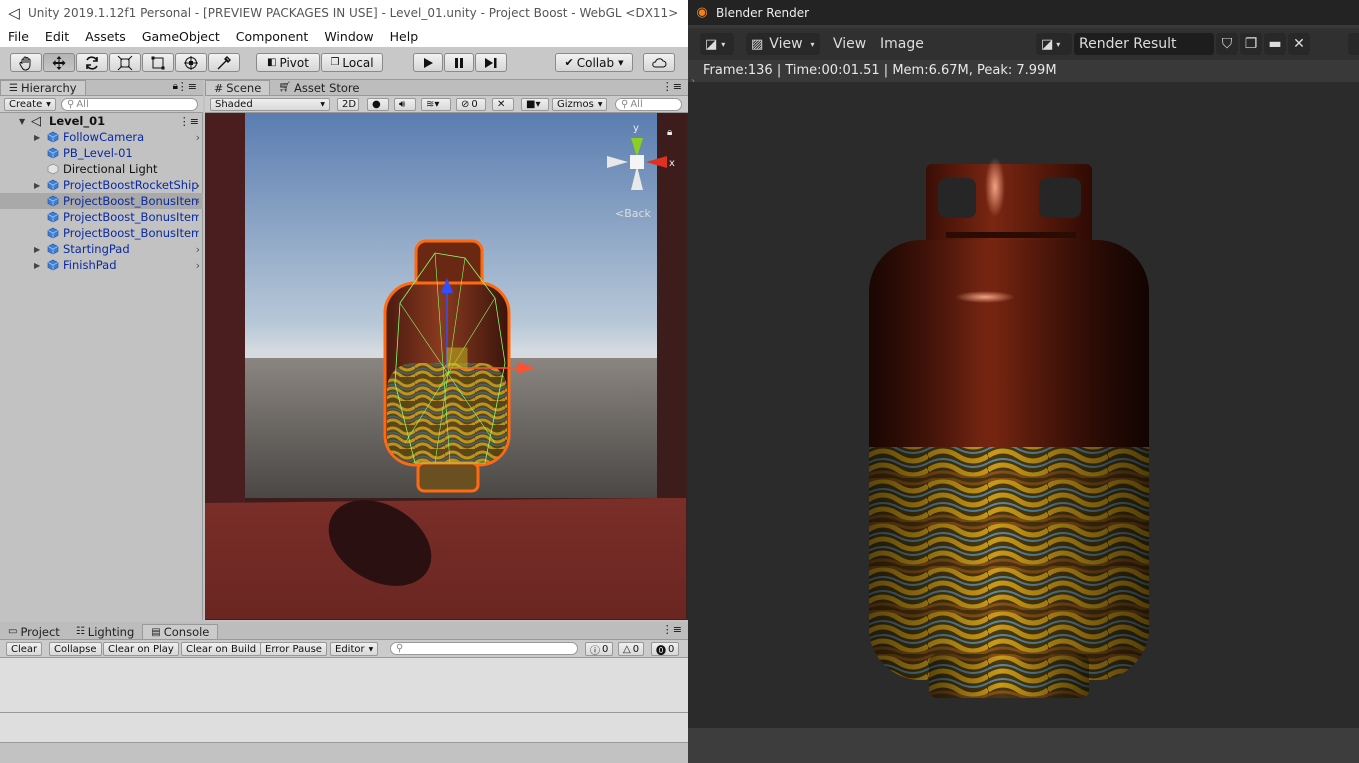 The image size is (1359, 763). What do you see at coordinates (40, 631) in the screenshot?
I see `tab-project-label: Project` at bounding box center [40, 631].